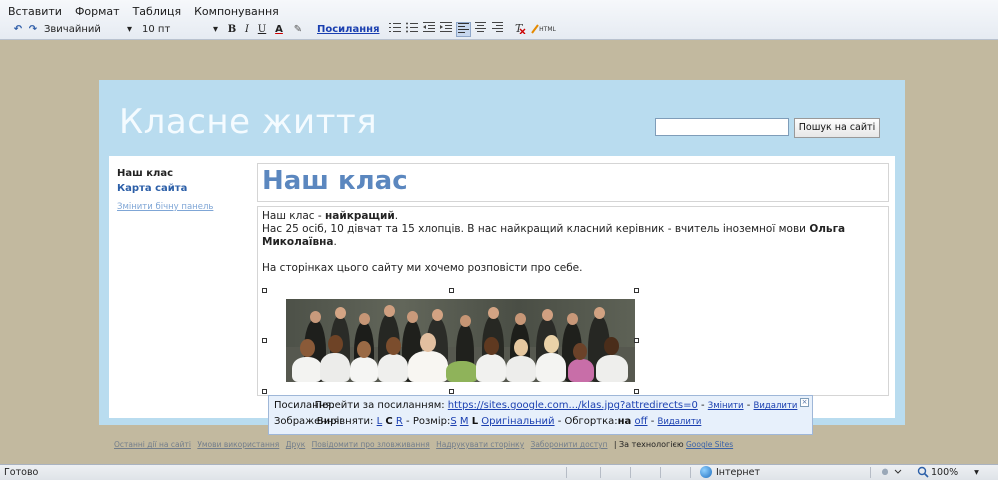 The height and width of the screenshot is (480, 998). Describe the element at coordinates (498, 29) in the screenshot. I see `align-right-icon` at that location.